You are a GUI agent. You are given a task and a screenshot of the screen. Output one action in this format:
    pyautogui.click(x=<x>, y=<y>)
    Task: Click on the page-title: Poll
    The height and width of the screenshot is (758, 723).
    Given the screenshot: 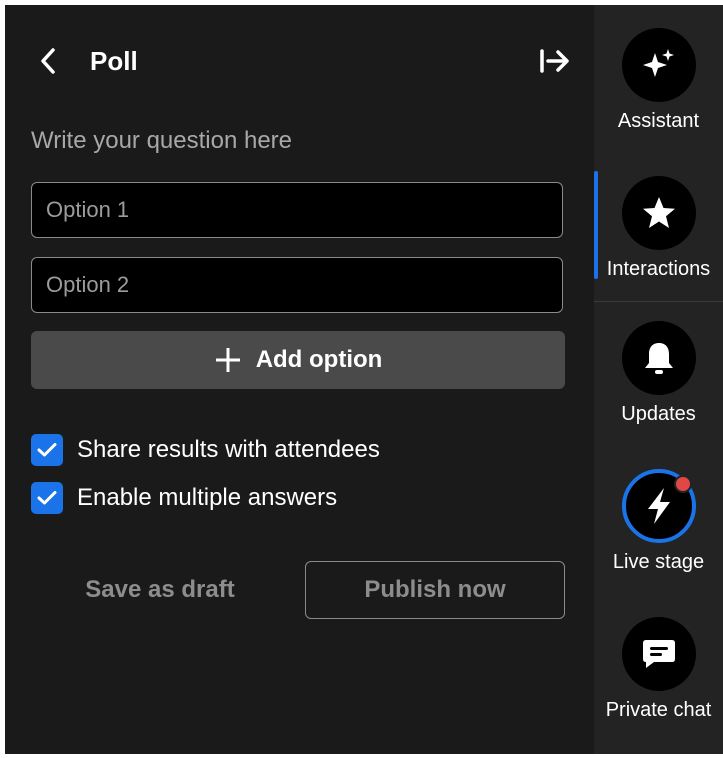 What is the action you would take?
    pyautogui.click(x=114, y=61)
    